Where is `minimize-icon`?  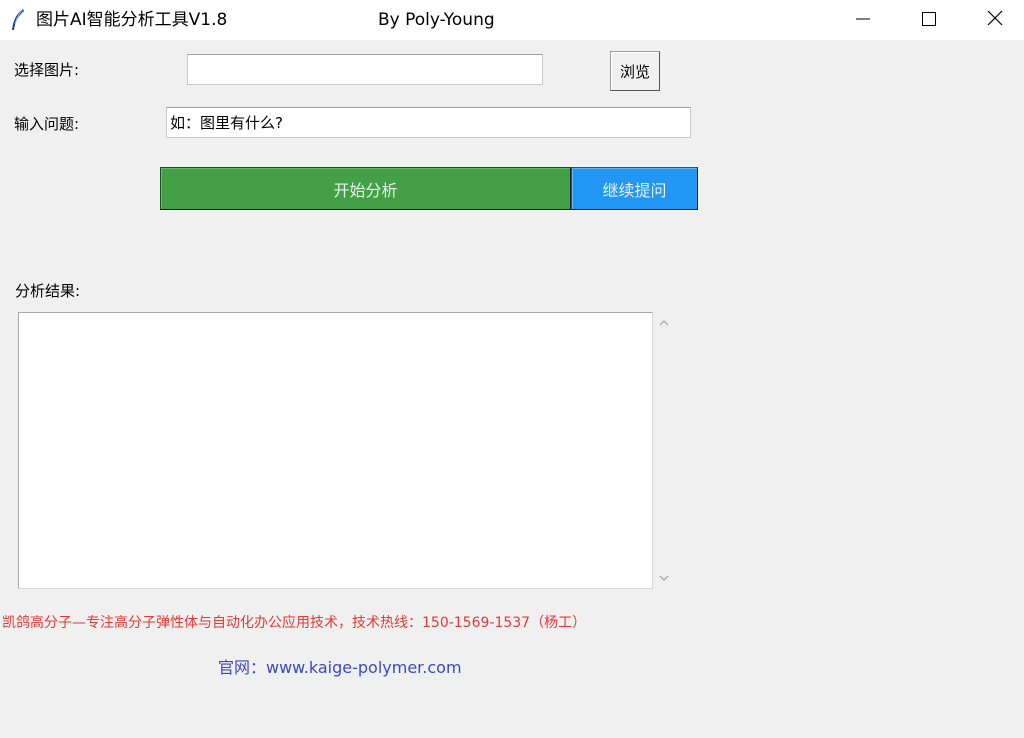 minimize-icon is located at coordinates (863, 20).